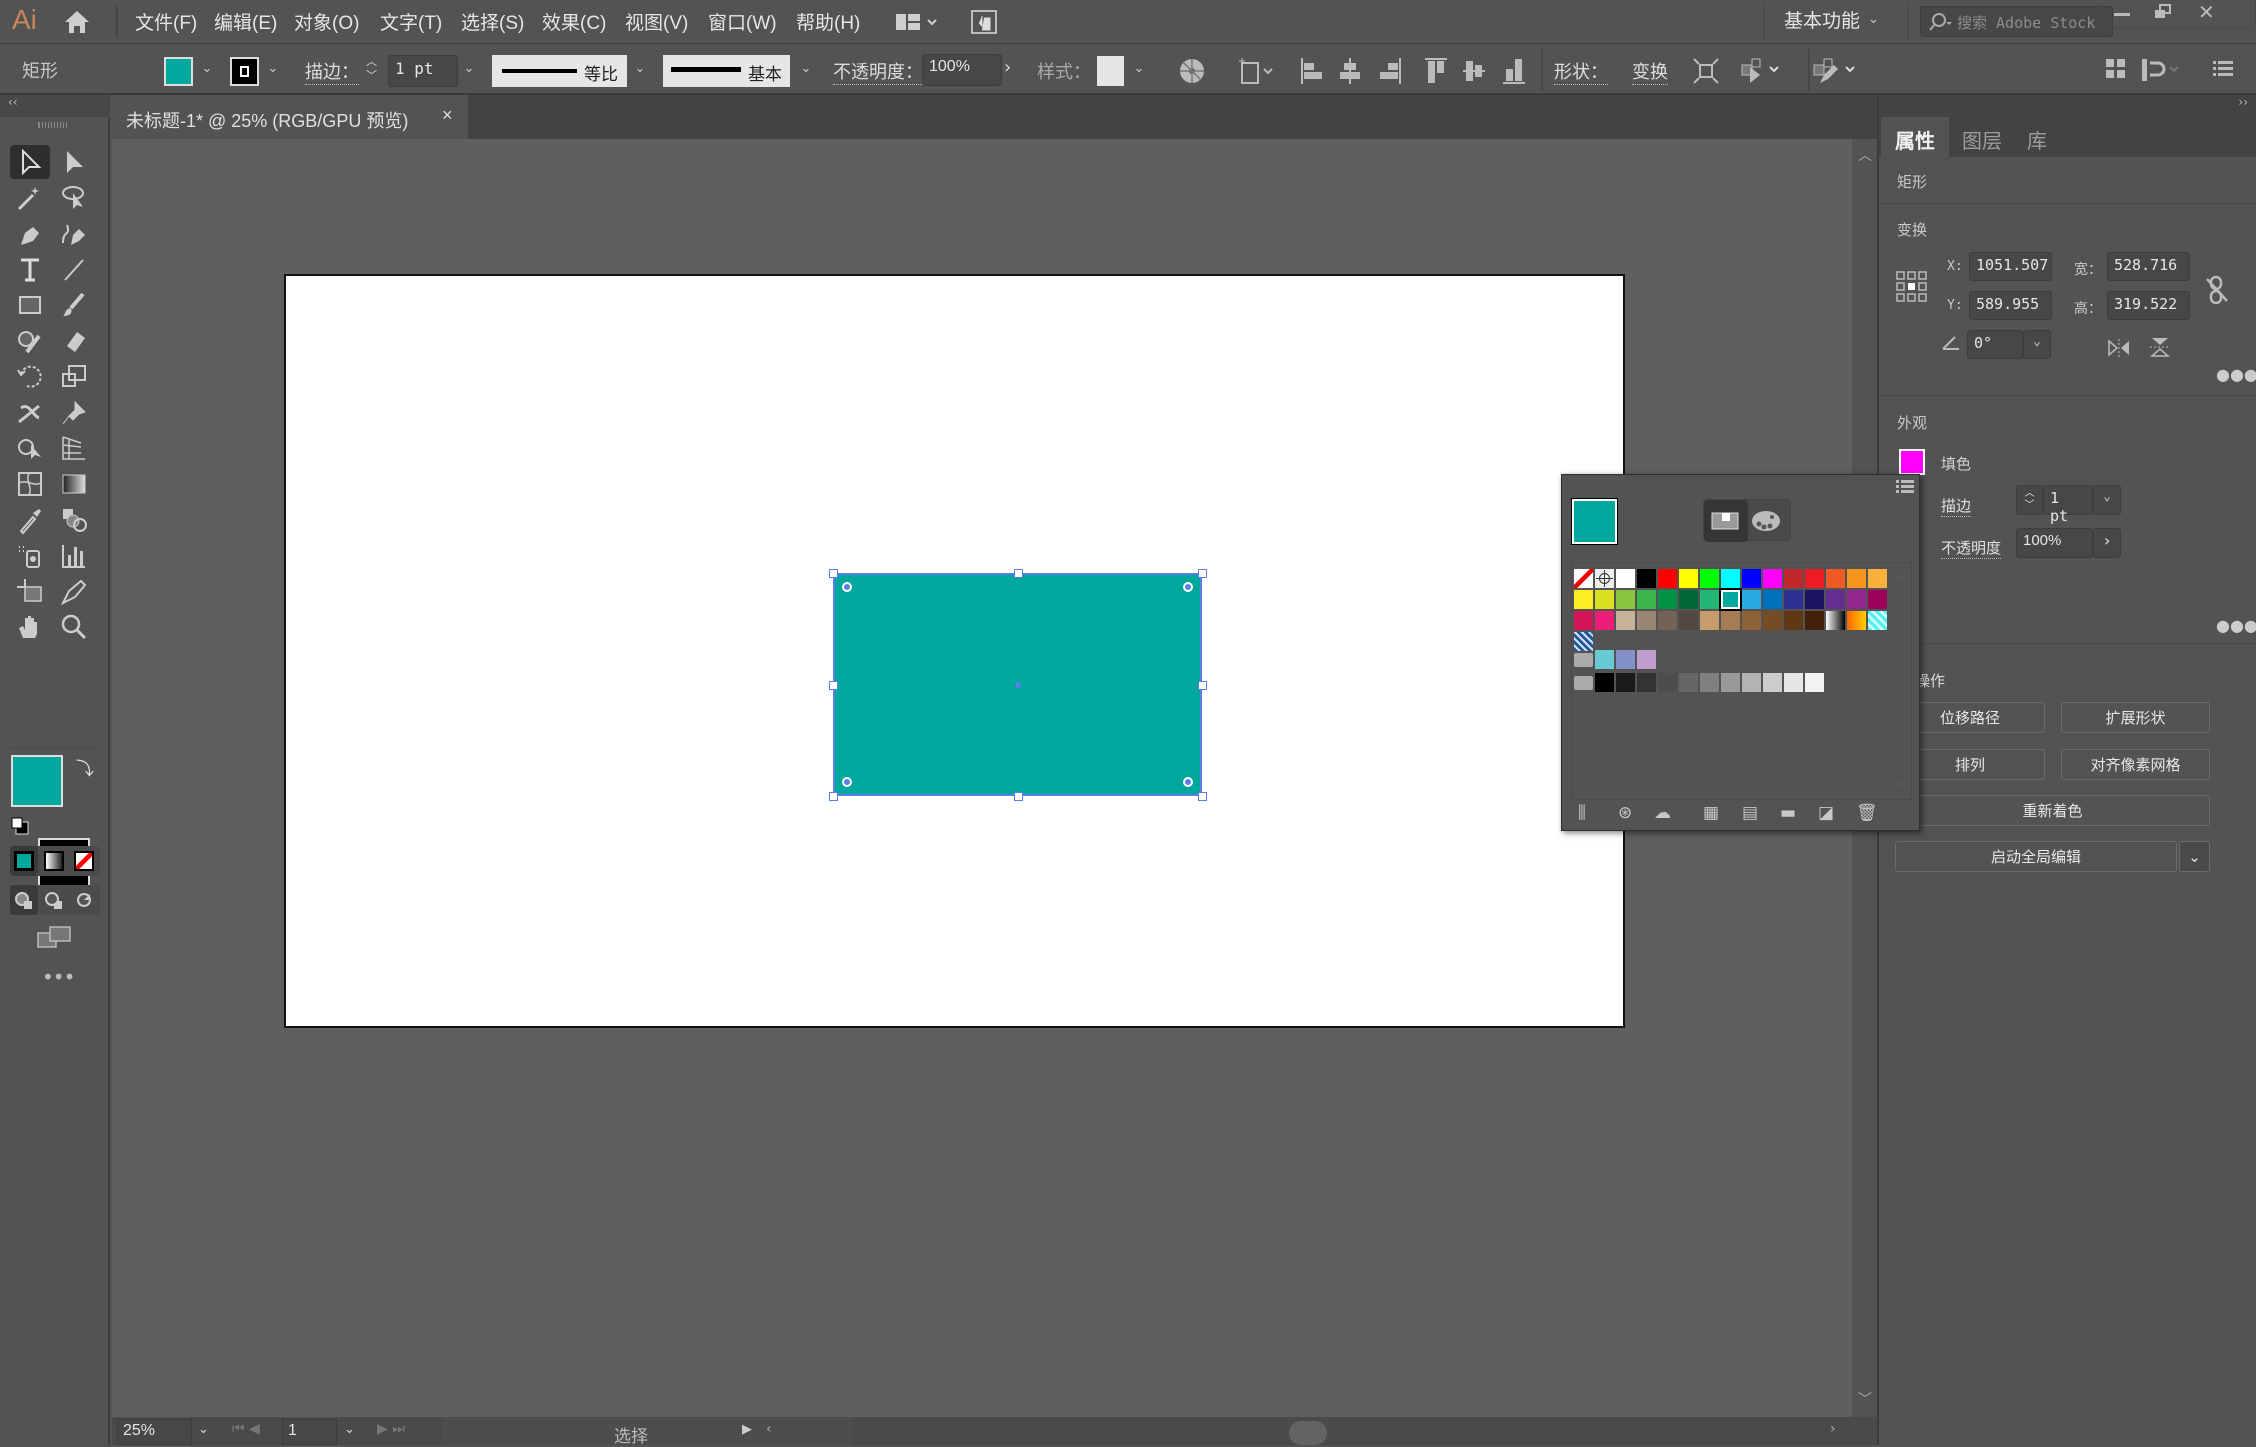 This screenshot has width=2256, height=1447. I want to click on document-tab: 未标题-1* @ 25% (RGB/GPU 预览) ×, so click(290, 117).